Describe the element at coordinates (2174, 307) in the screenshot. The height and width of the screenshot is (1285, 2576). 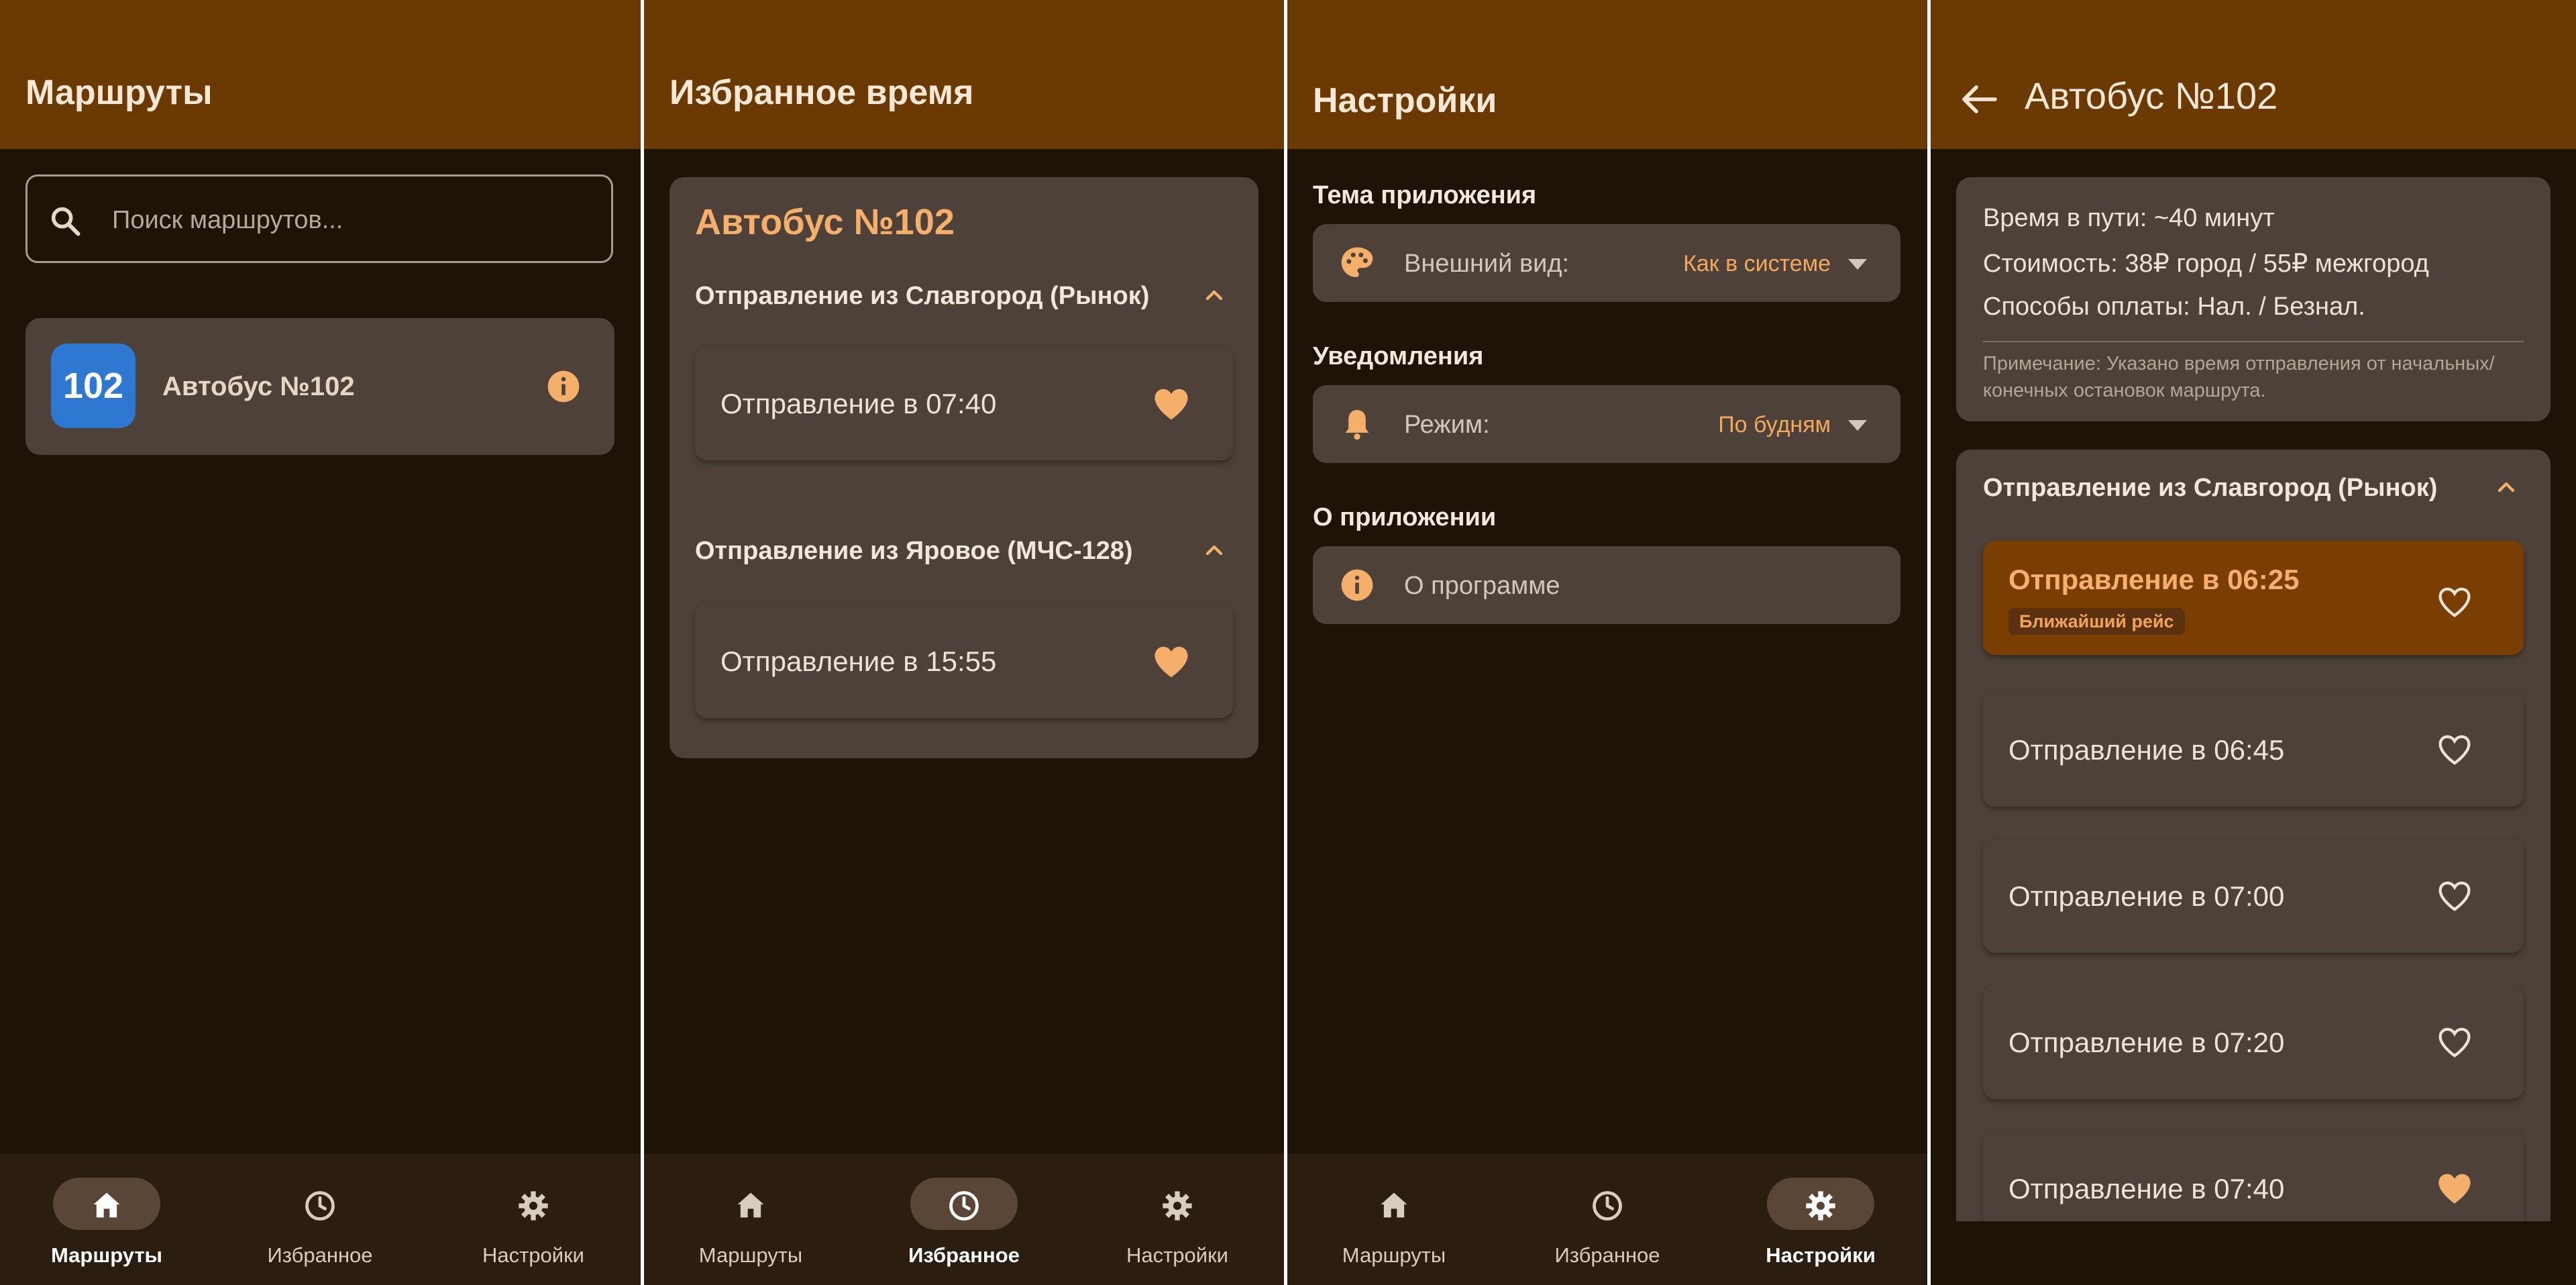
I see `payment-methods: Способы оплаты: Нал. / Безнал.` at that location.